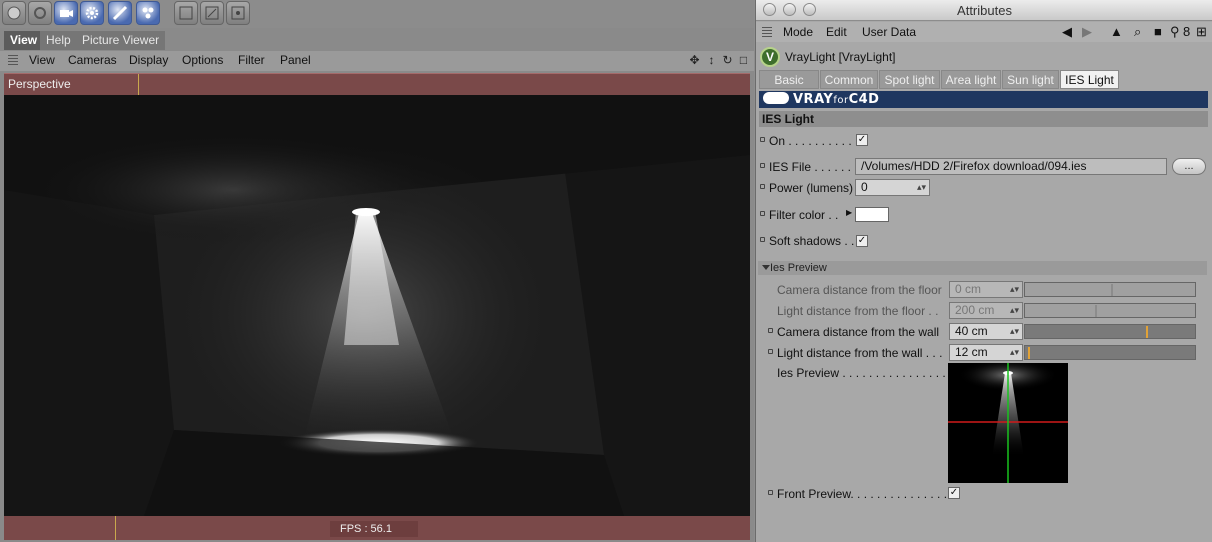  I want to click on maximize-icon: □, so click(743, 60).